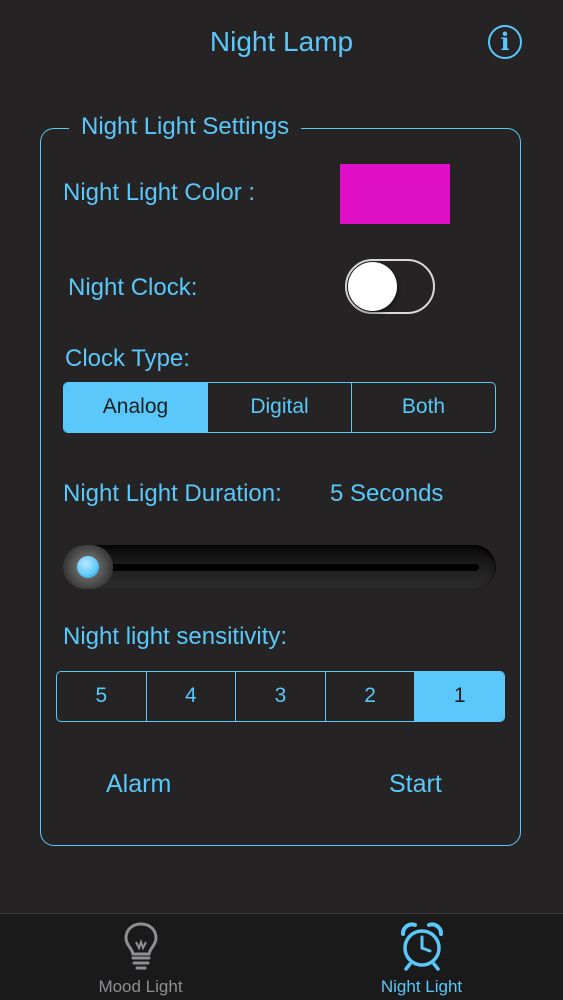  I want to click on tab-bar: Mood Light Night Light, so click(281, 956).